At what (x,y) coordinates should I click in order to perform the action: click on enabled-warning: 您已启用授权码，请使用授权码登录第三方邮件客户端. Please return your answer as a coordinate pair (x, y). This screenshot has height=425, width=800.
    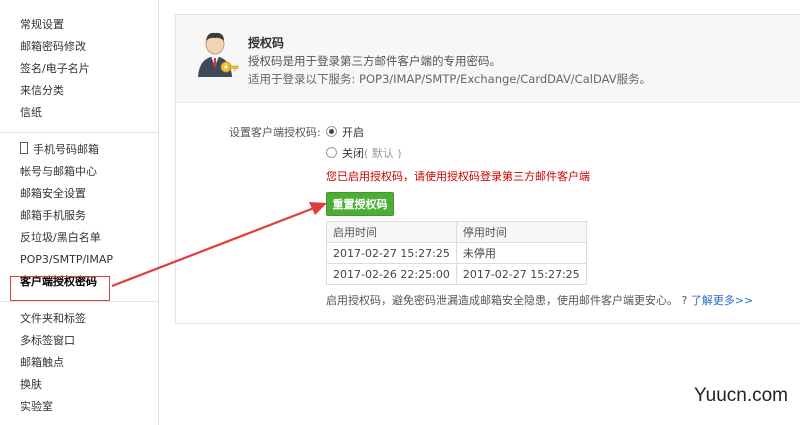
    Looking at the image, I should click on (458, 176).